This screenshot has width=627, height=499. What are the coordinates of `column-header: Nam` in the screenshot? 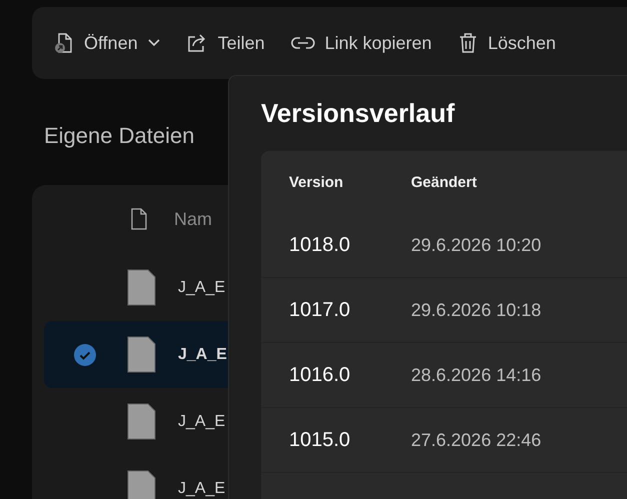 It's located at (193, 219).